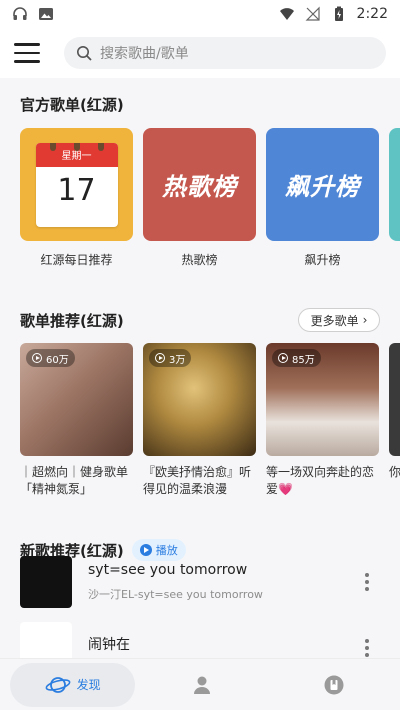  I want to click on battery-charging-icon, so click(338, 13).